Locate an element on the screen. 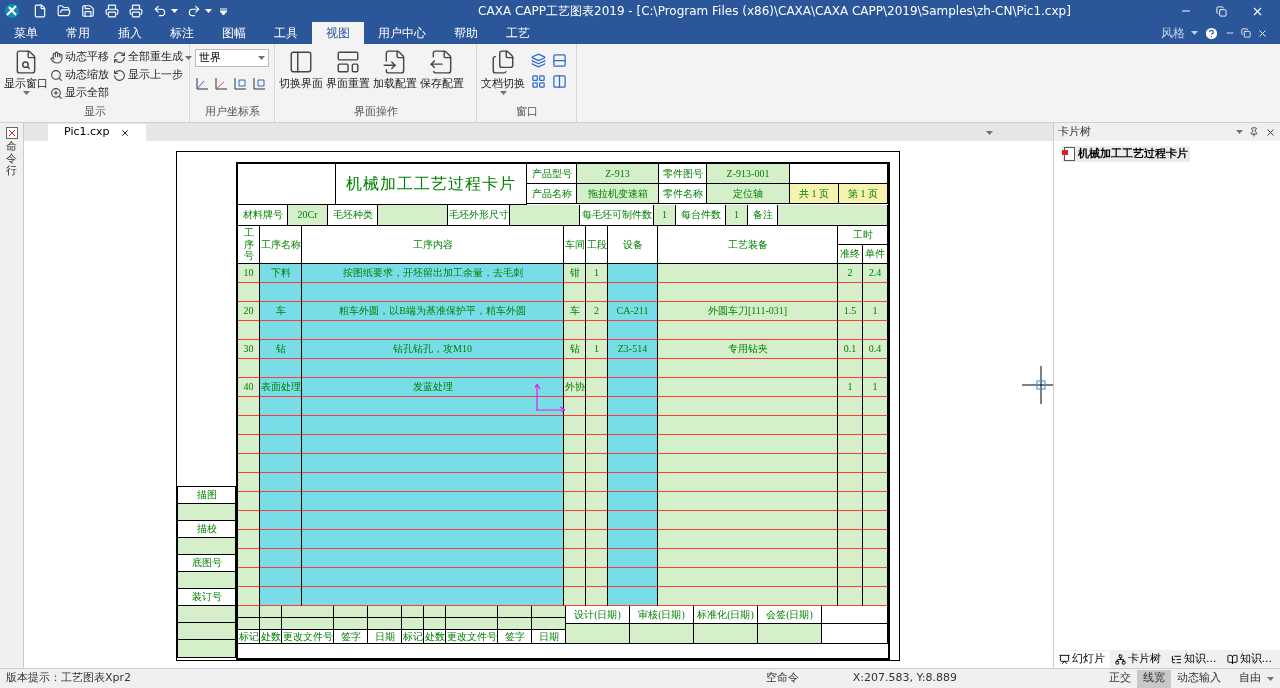 The width and height of the screenshot is (1280, 688). ribbon-button: 显示窗口 is located at coordinates (26, 72).